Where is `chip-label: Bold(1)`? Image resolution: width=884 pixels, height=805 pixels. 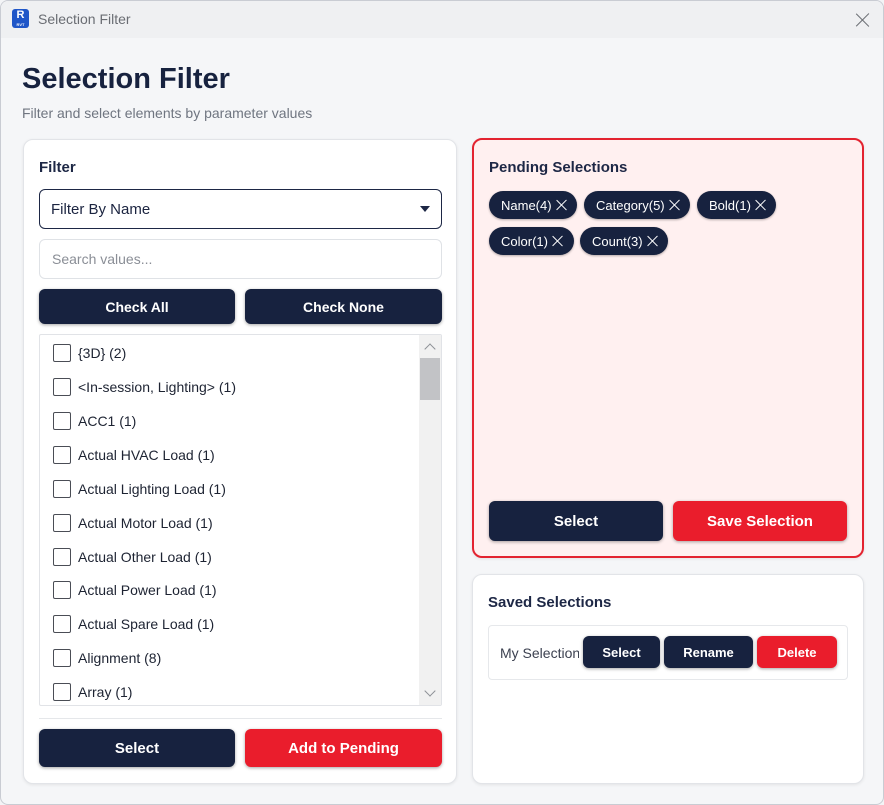 chip-label: Bold(1) is located at coordinates (730, 205).